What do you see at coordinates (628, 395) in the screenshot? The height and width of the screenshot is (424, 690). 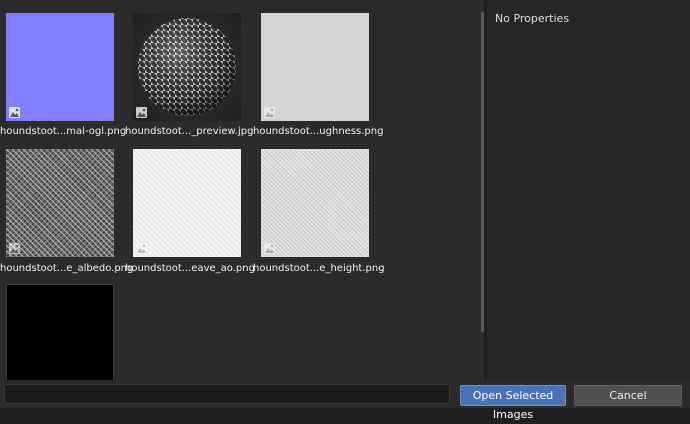 I see `cancel-button: Cancel` at bounding box center [628, 395].